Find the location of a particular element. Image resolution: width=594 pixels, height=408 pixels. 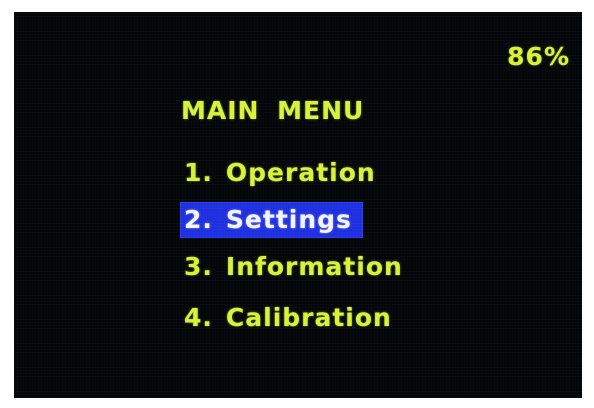

menu-item-calibration: 4. Calibration is located at coordinates (291, 318).